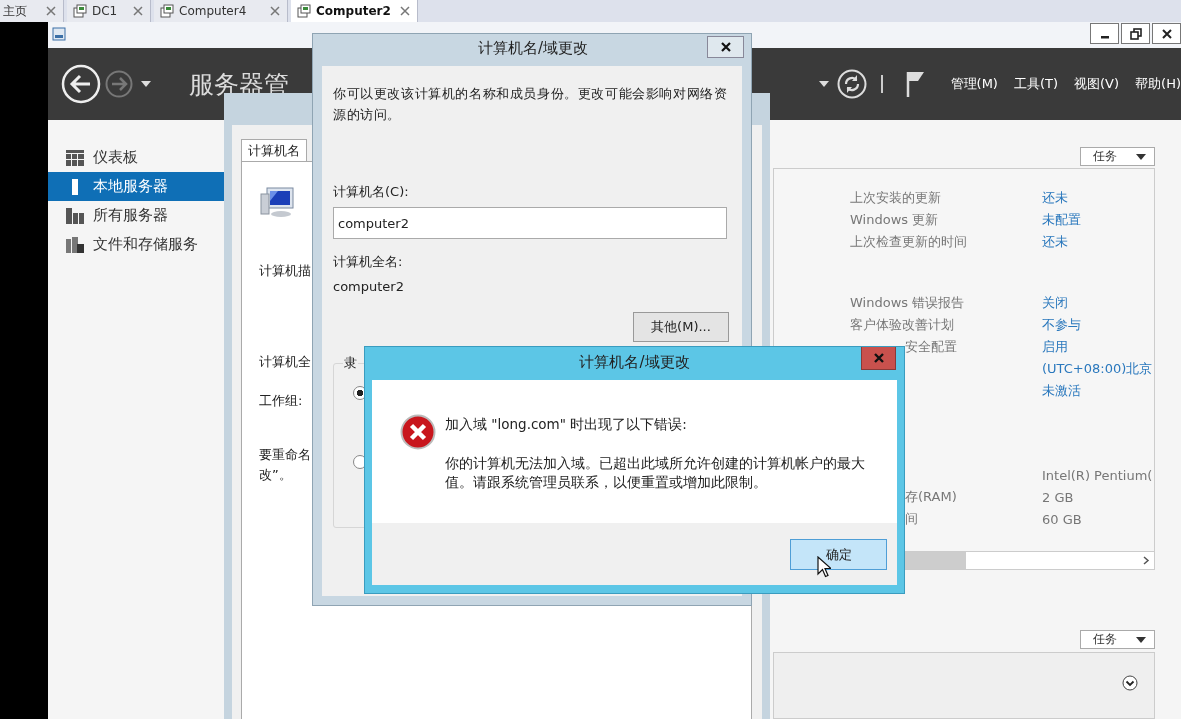  Describe the element at coordinates (851, 84) in the screenshot. I see `refresh-icon` at that location.